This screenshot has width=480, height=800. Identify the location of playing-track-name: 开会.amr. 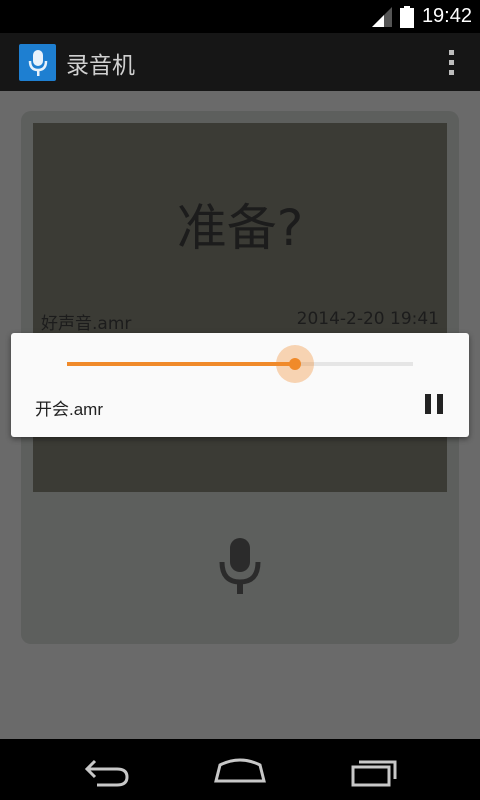
(69, 409).